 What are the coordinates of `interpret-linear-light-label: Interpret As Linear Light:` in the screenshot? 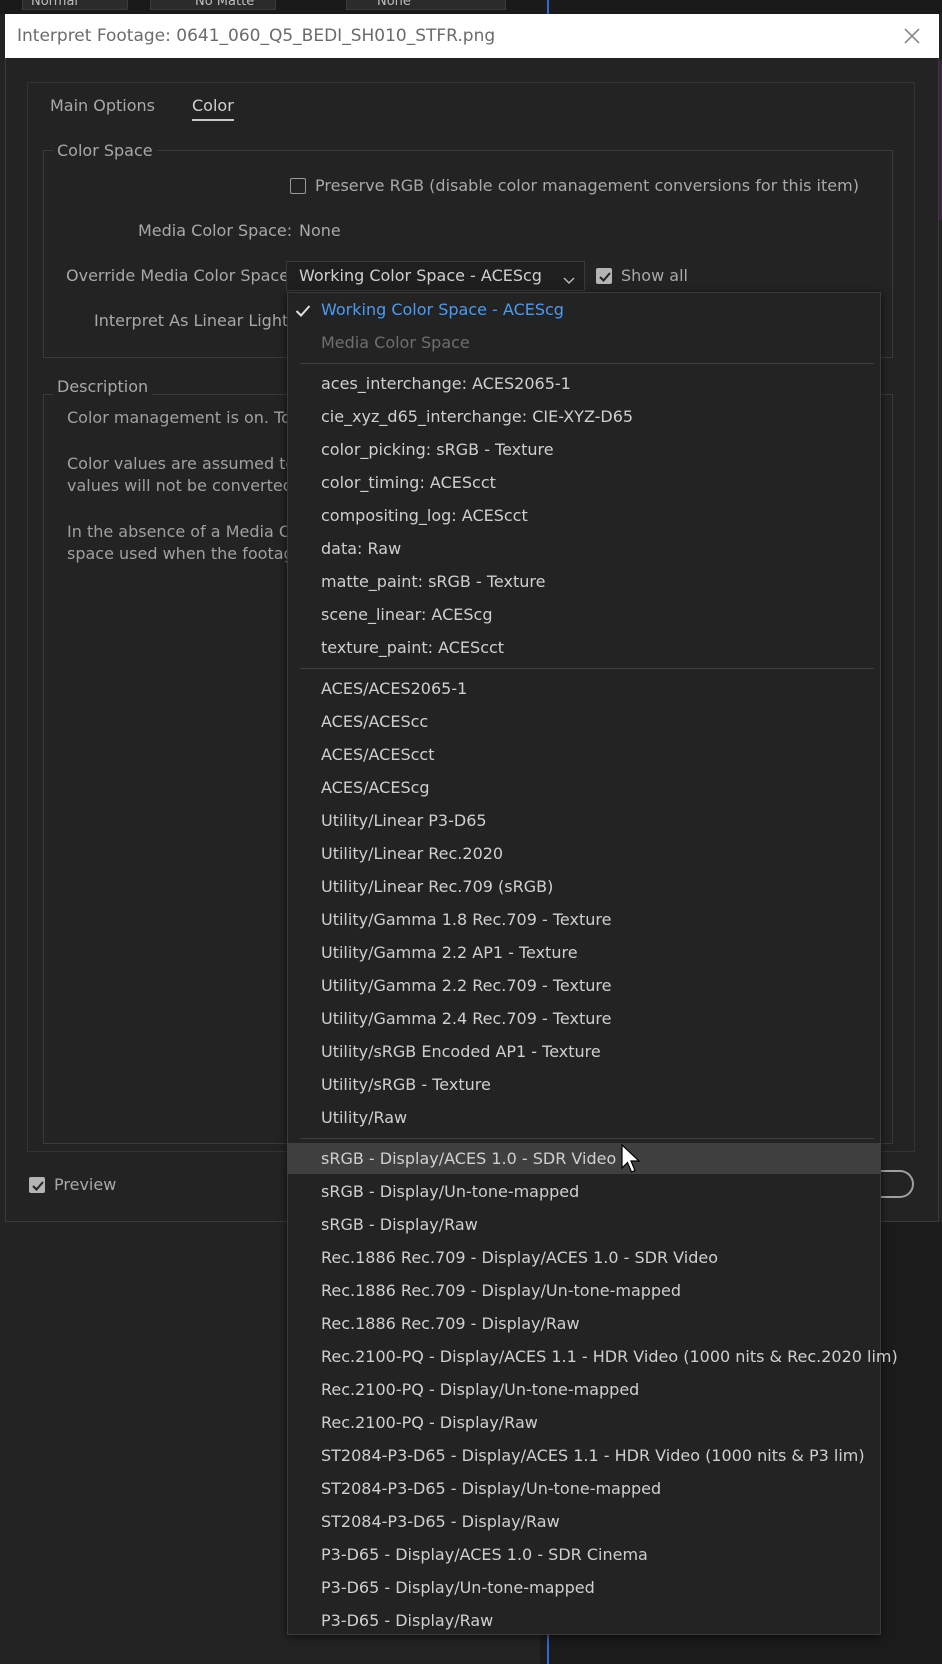 It's located at (194, 320).